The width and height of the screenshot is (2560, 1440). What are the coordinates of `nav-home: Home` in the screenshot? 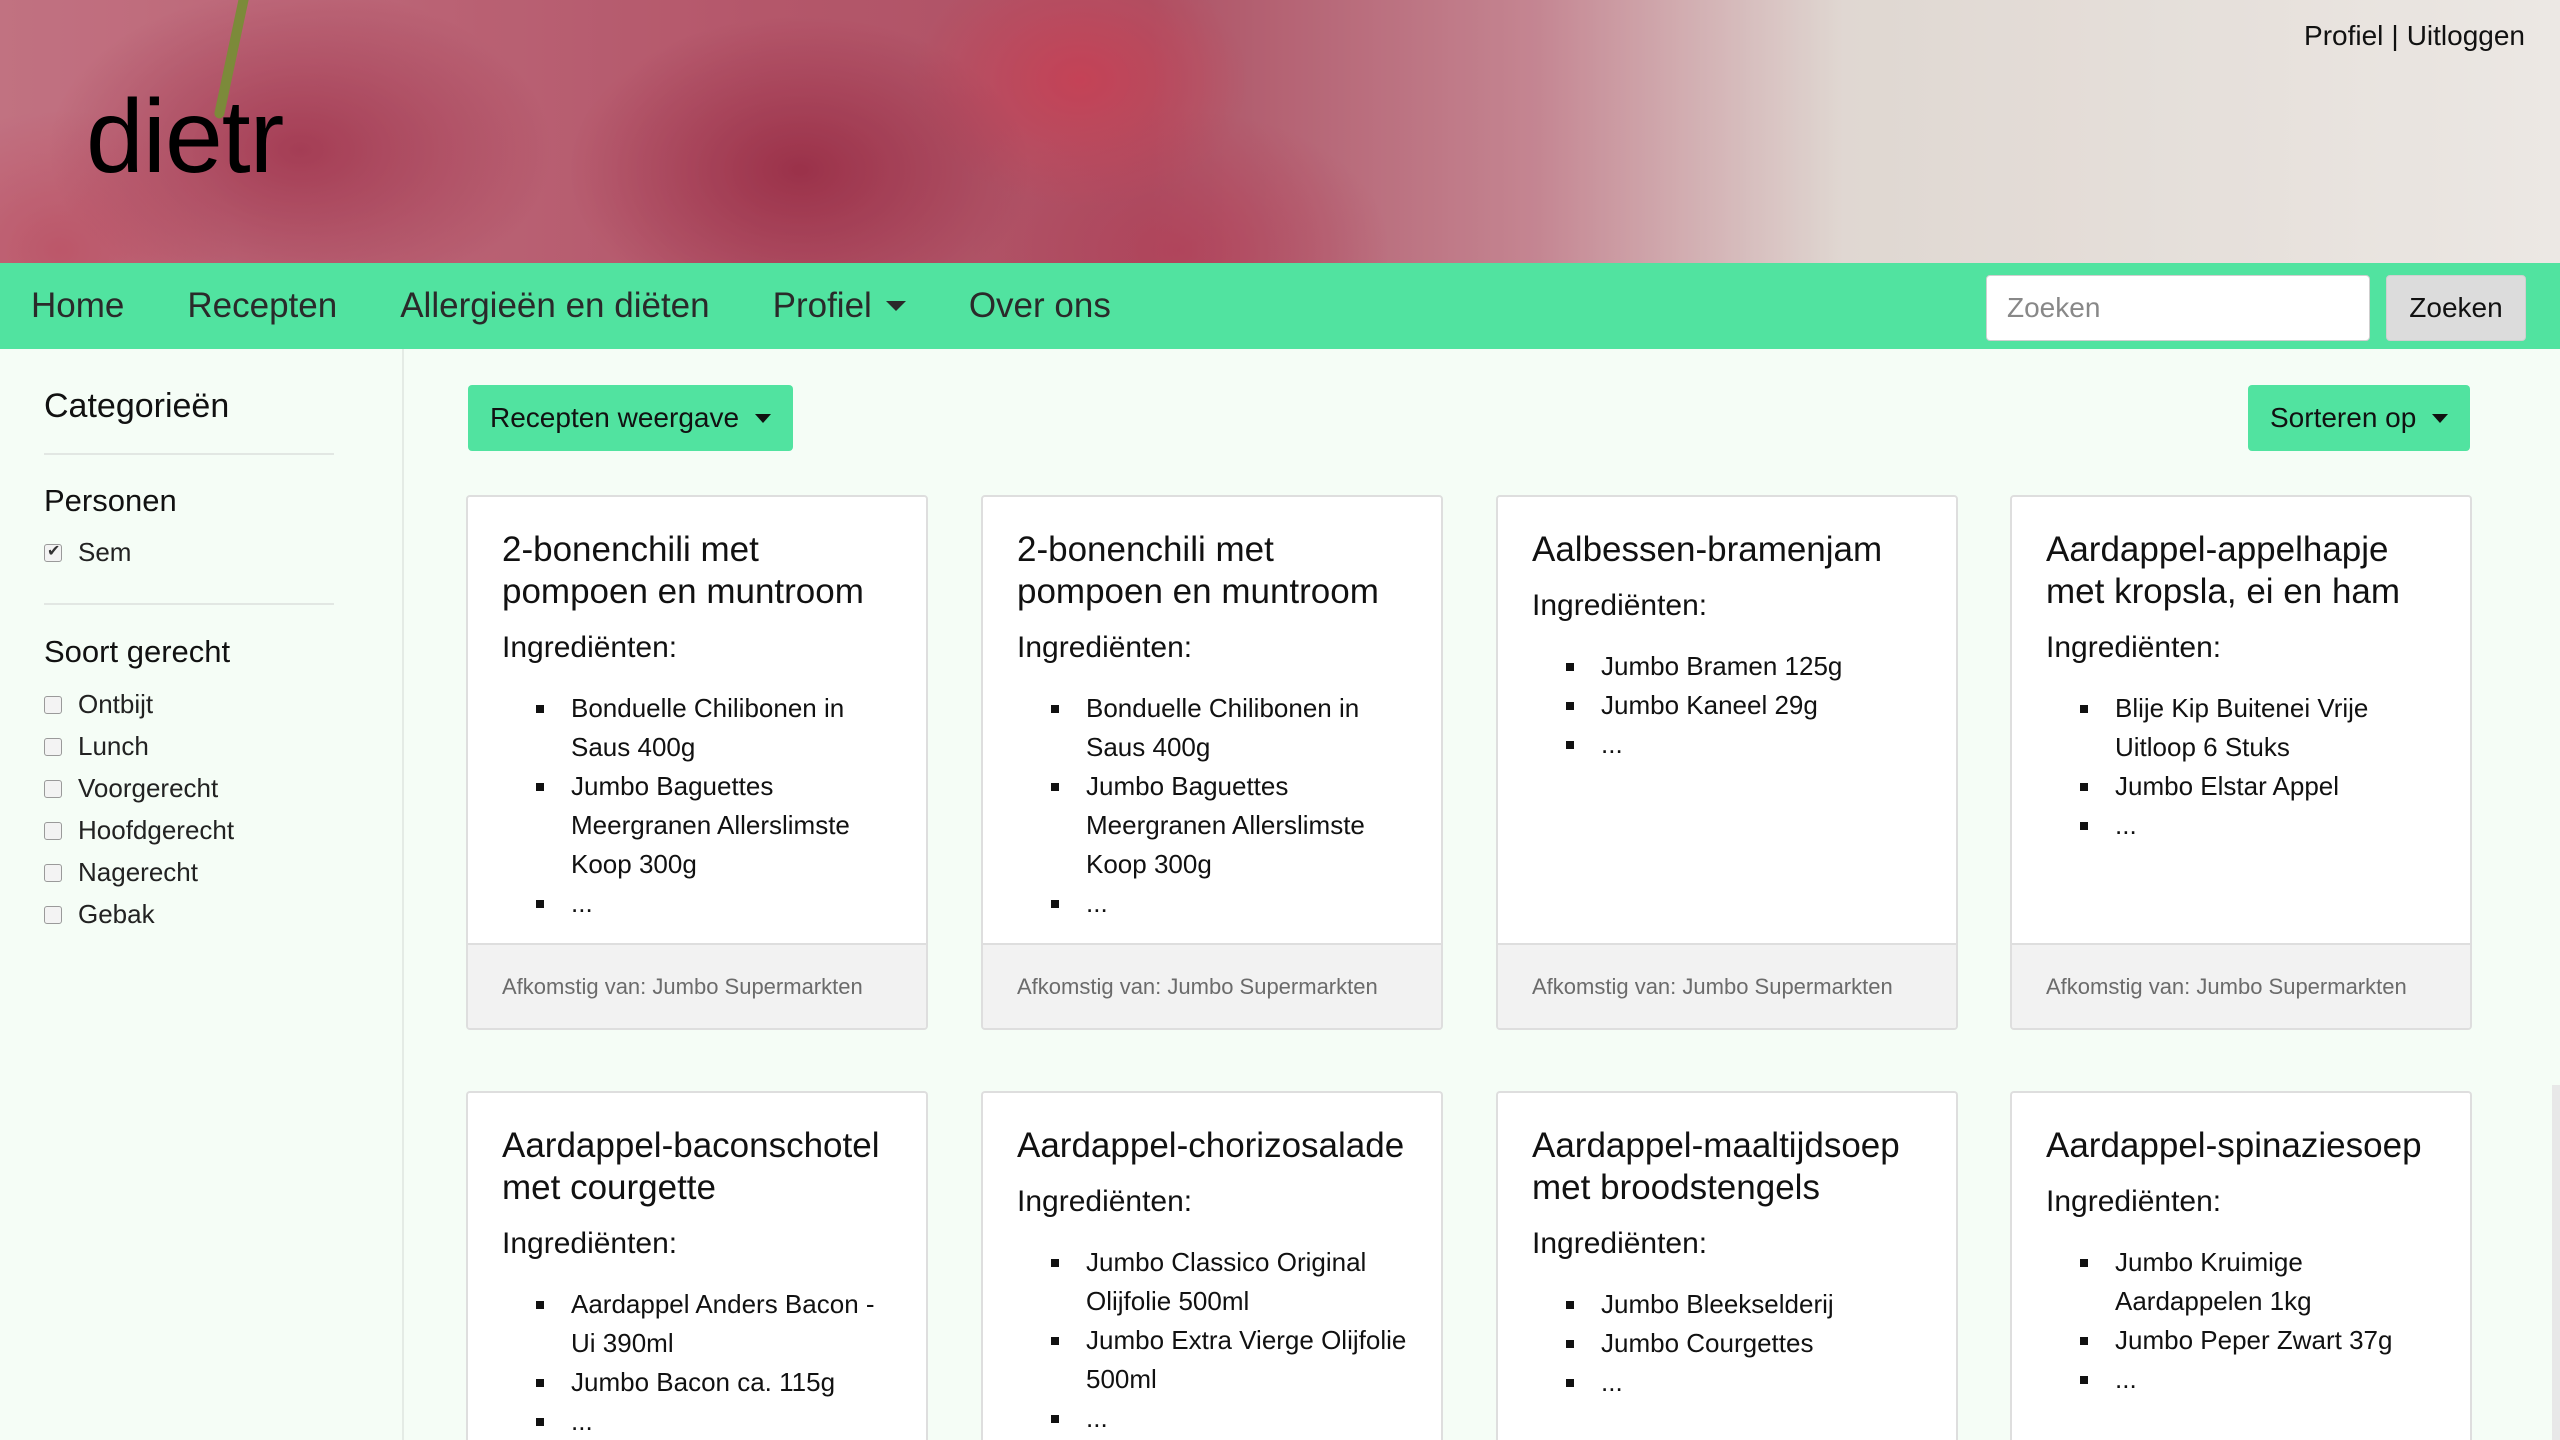 It's located at (77, 306).